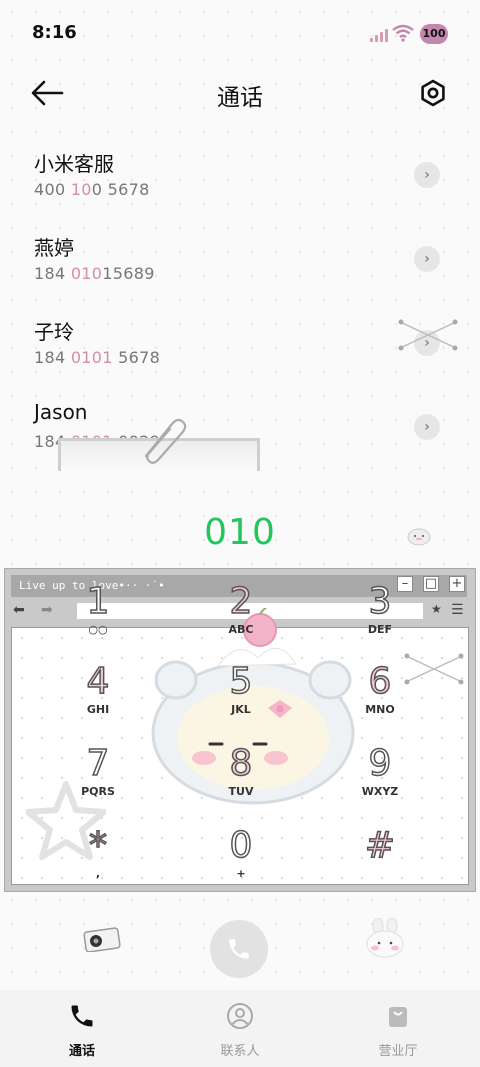 The height and width of the screenshot is (1067, 480). What do you see at coordinates (385, 938) in the screenshot?
I see `bunny-sticker-icon` at bounding box center [385, 938].